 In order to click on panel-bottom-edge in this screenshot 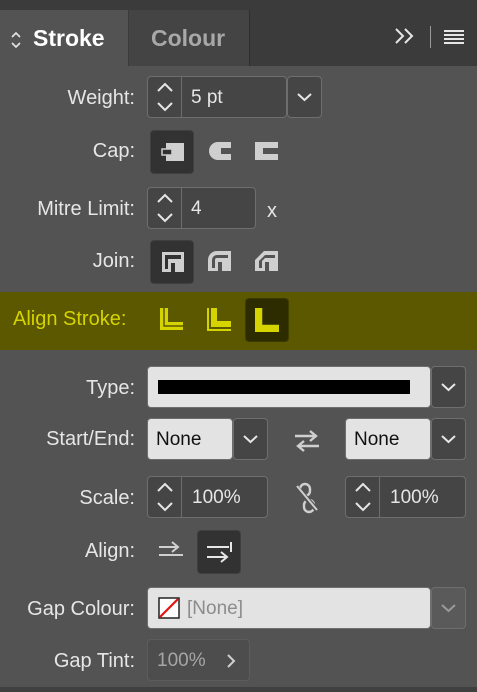, I will do `click(238, 689)`.